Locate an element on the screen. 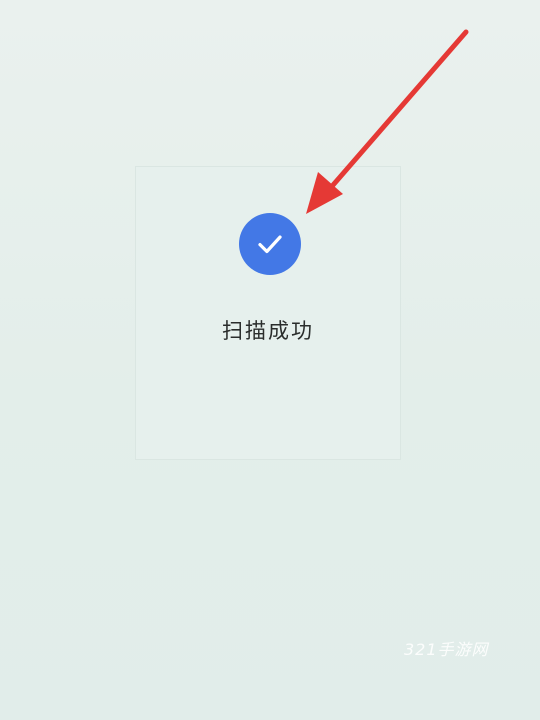  watermark-text: 321手游网 is located at coordinates (446, 649).